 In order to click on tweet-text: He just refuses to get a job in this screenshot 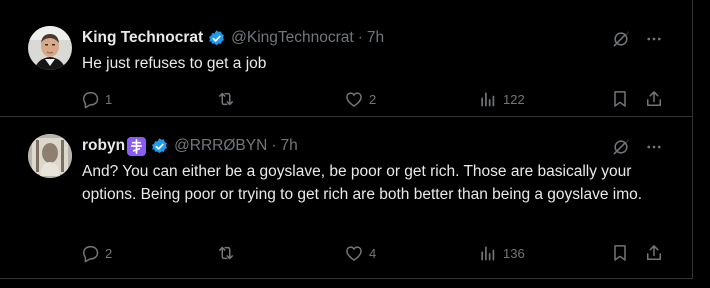, I will do `click(174, 63)`.